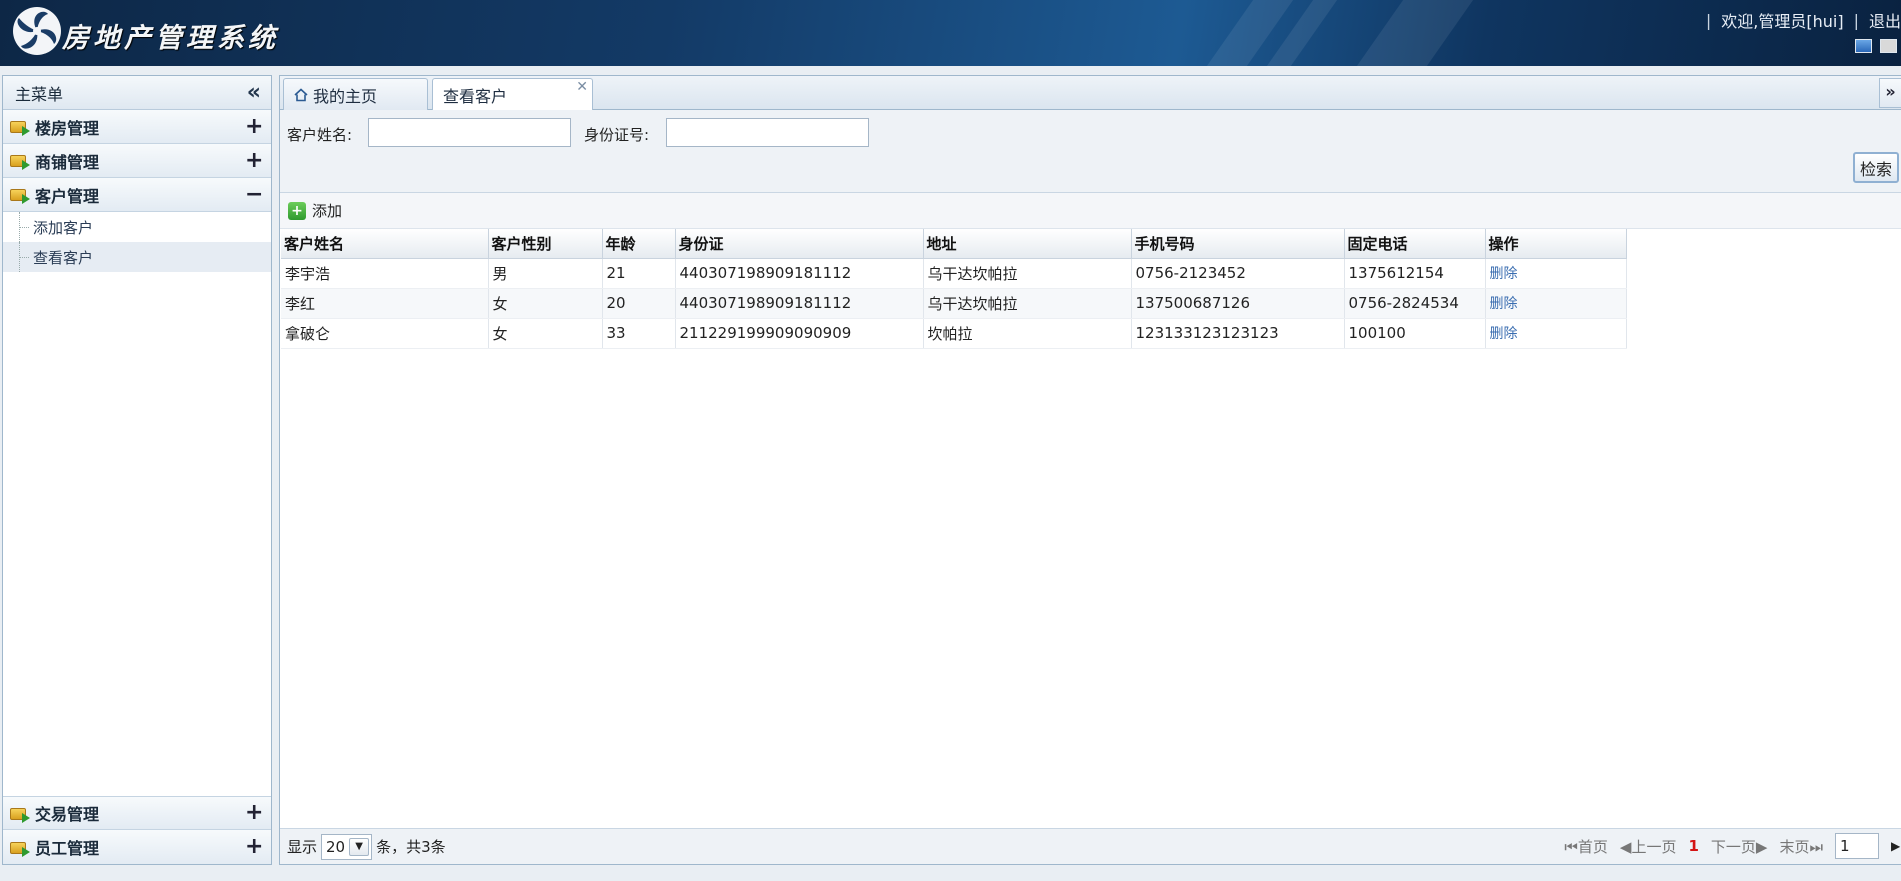 Image resolution: width=1901 pixels, height=881 pixels. Describe the element at coordinates (1863, 46) in the screenshot. I see `theme-blue-icon` at that location.